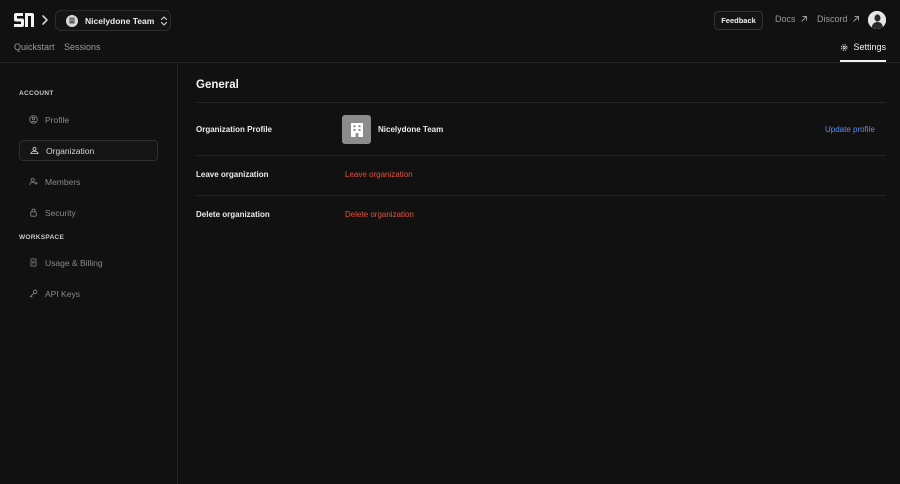 The height and width of the screenshot is (484, 900). I want to click on sidebar-item-organization: Organization, so click(88, 150).